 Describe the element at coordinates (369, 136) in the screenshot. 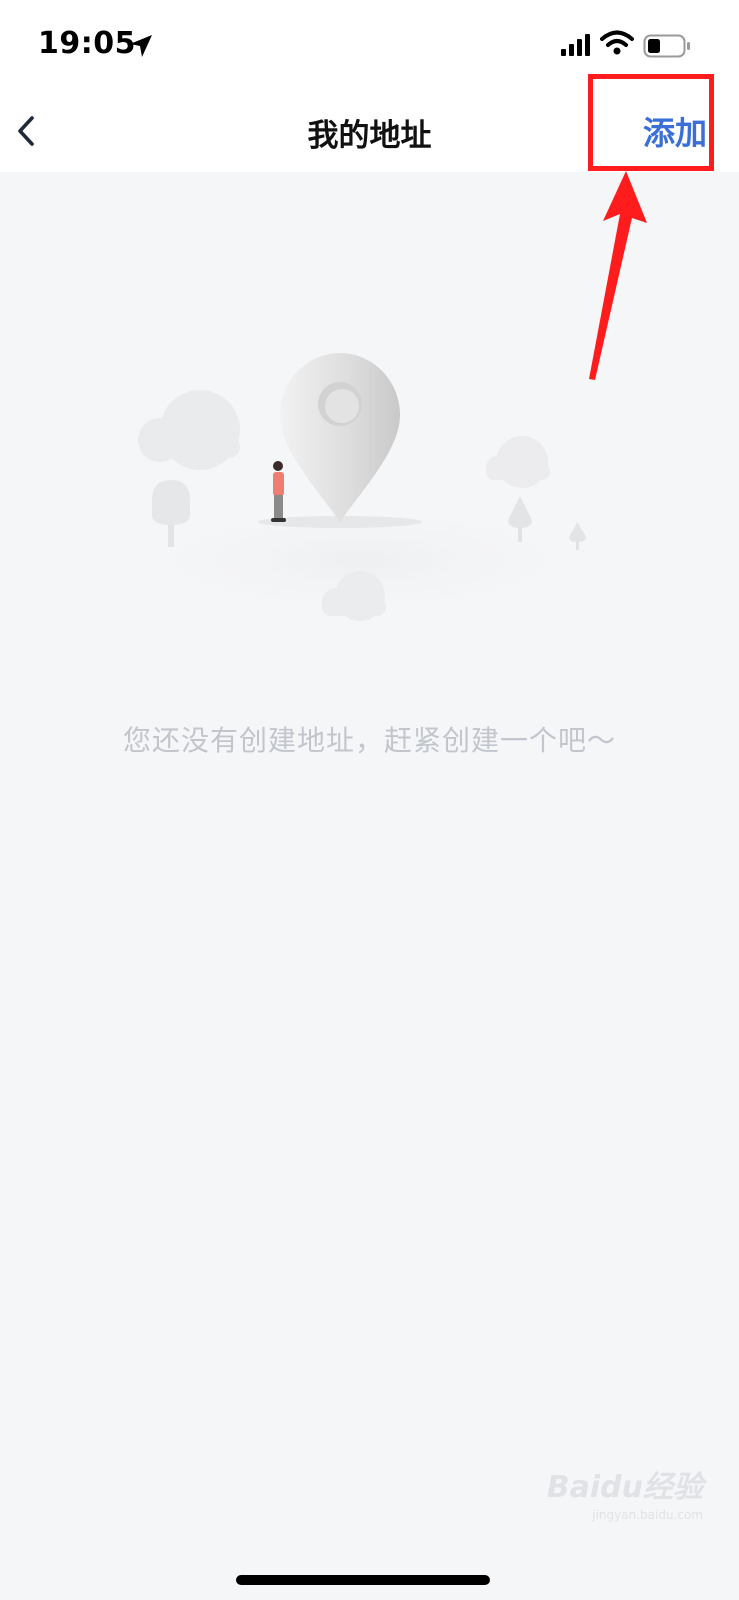

I see `page-title: 我的地址` at that location.